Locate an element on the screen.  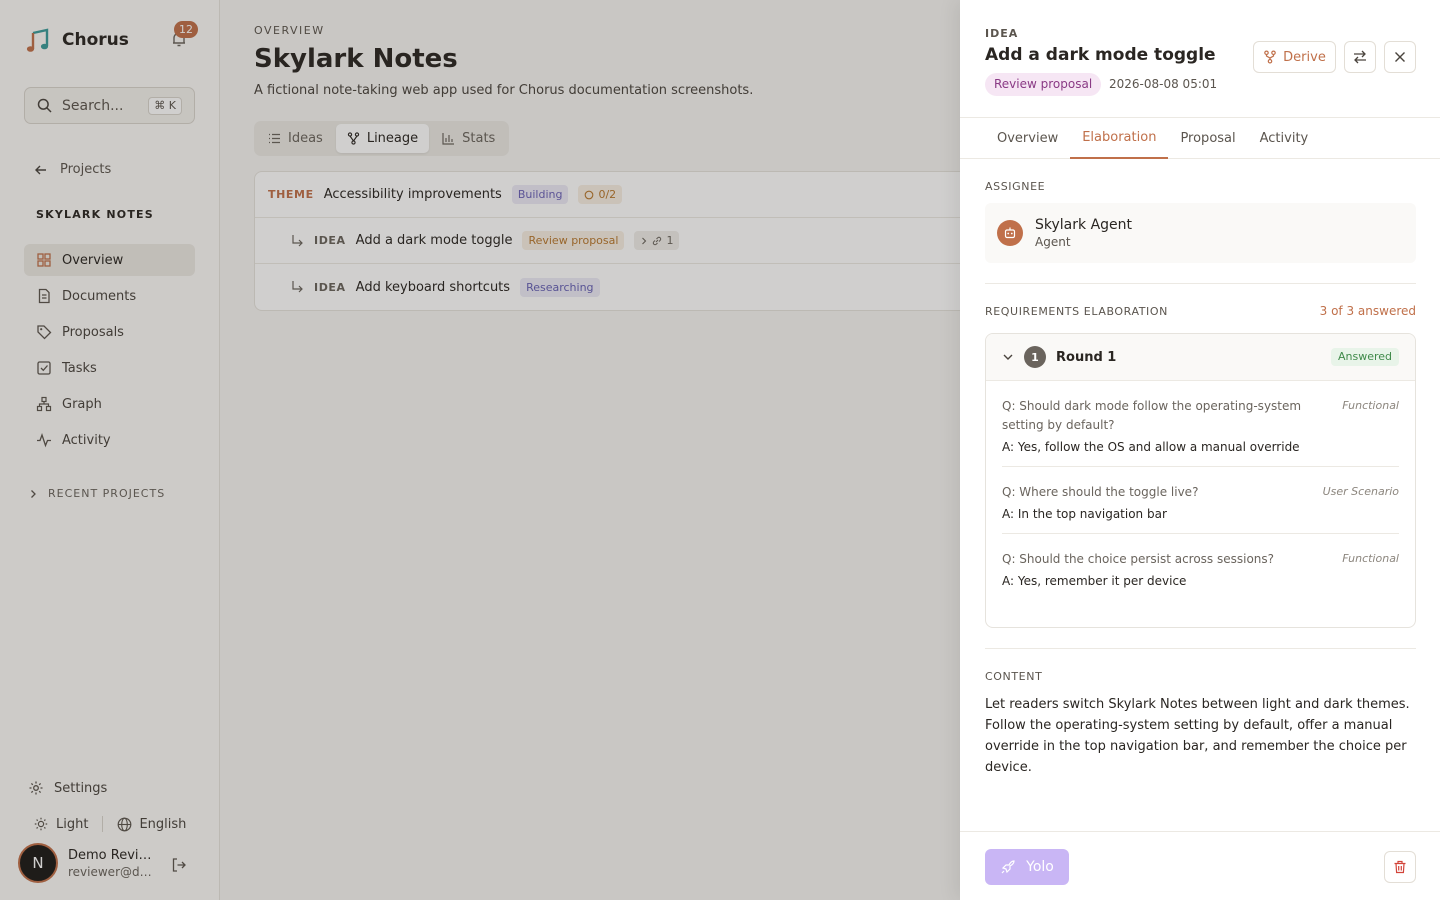
derive-label: Derive is located at coordinates (1304, 57).